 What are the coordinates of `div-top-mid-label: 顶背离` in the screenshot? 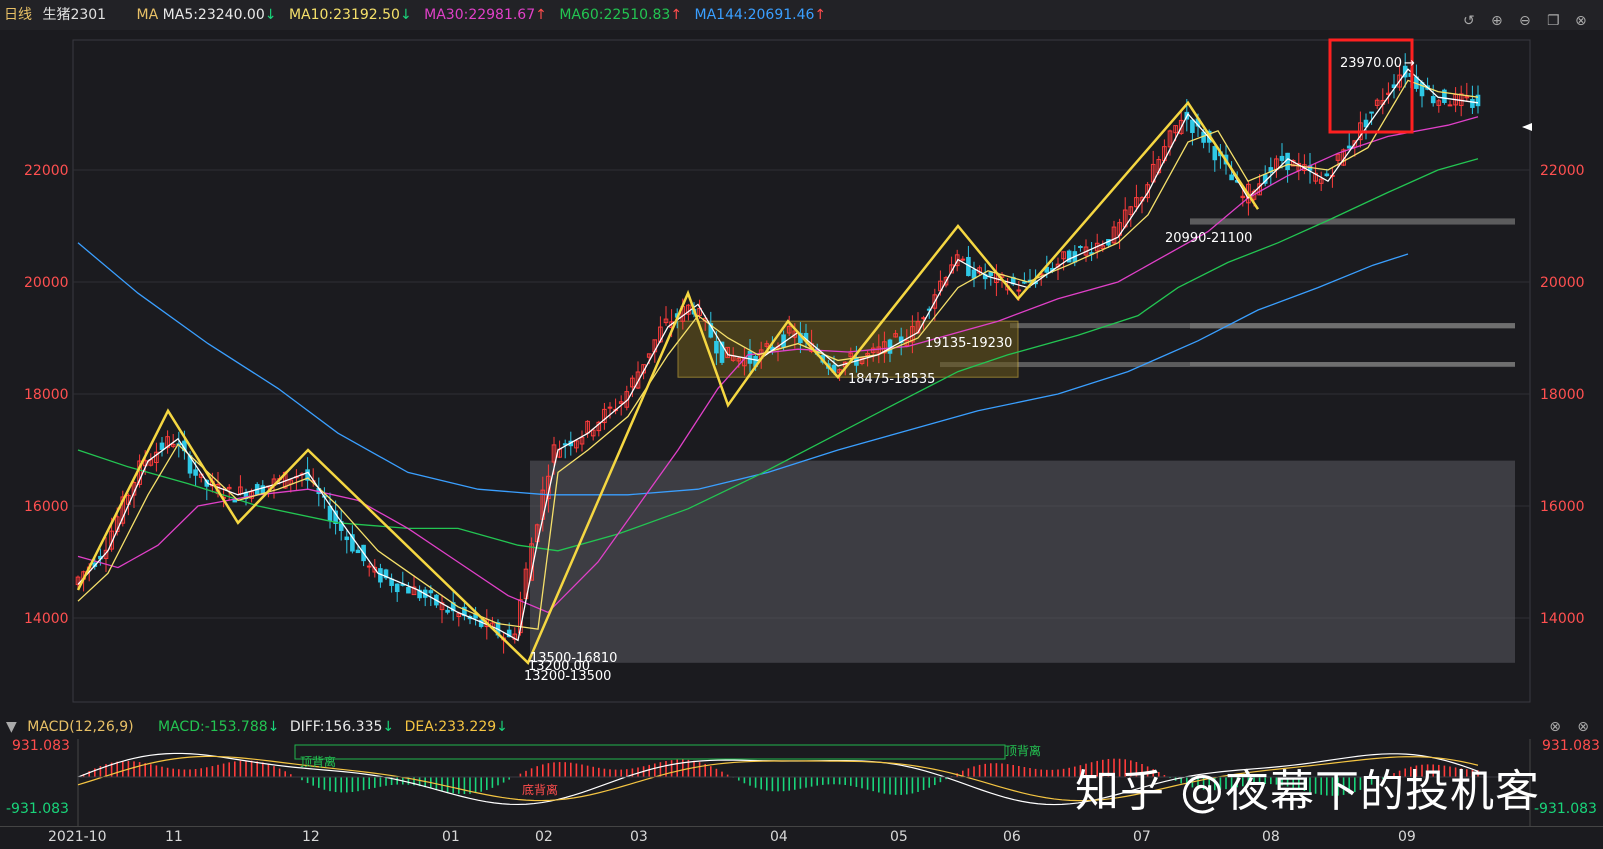 It's located at (318, 761).